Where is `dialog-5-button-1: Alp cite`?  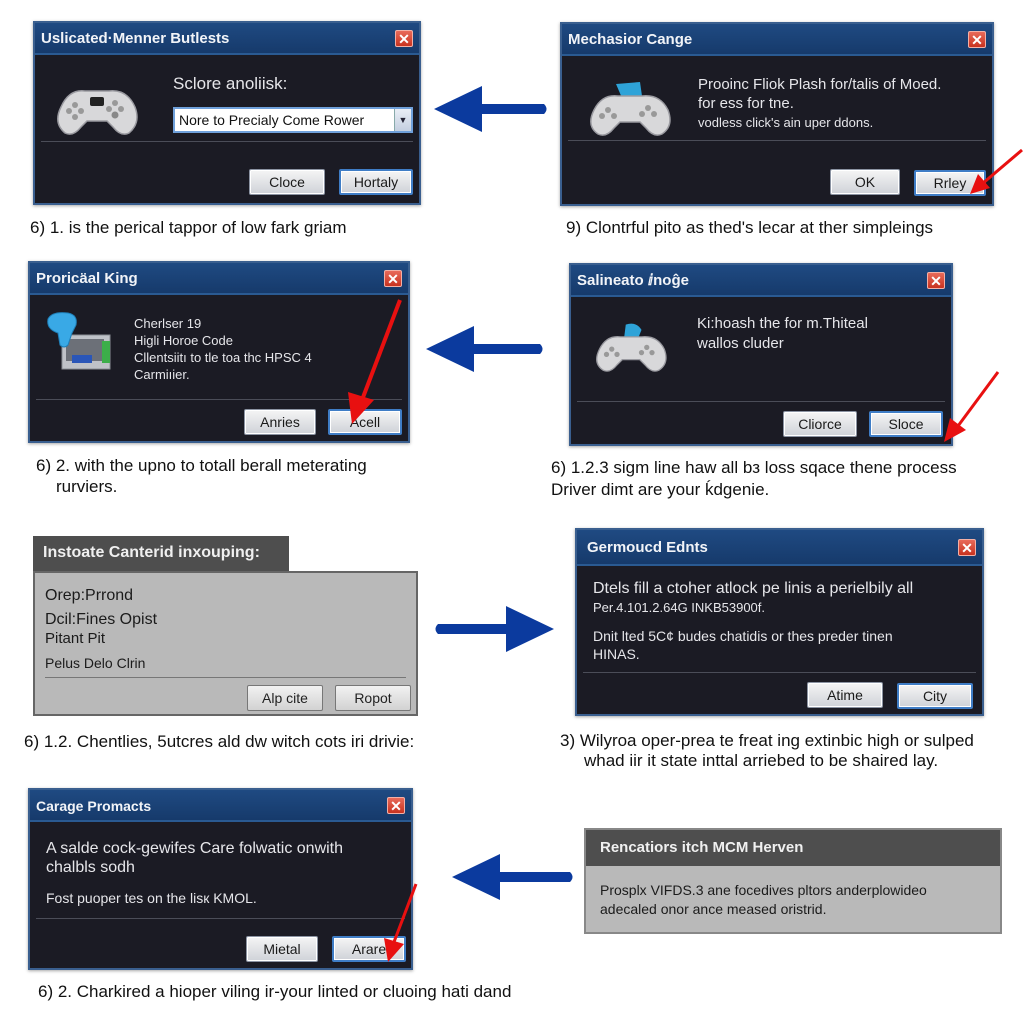 dialog-5-button-1: Alp cite is located at coordinates (285, 698).